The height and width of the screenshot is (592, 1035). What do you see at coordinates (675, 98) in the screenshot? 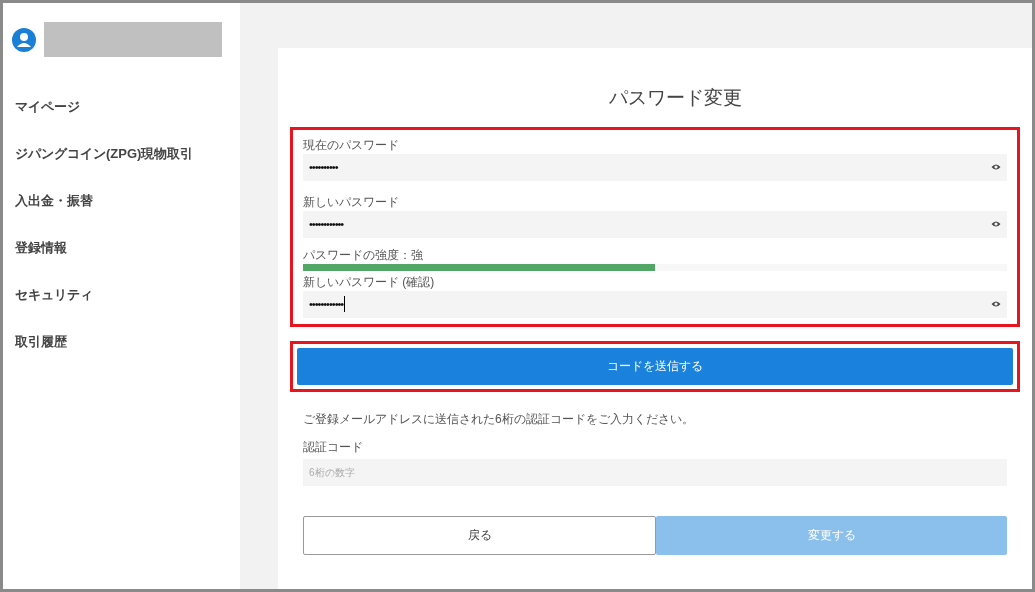
I see `form-title: パスワード変更` at bounding box center [675, 98].